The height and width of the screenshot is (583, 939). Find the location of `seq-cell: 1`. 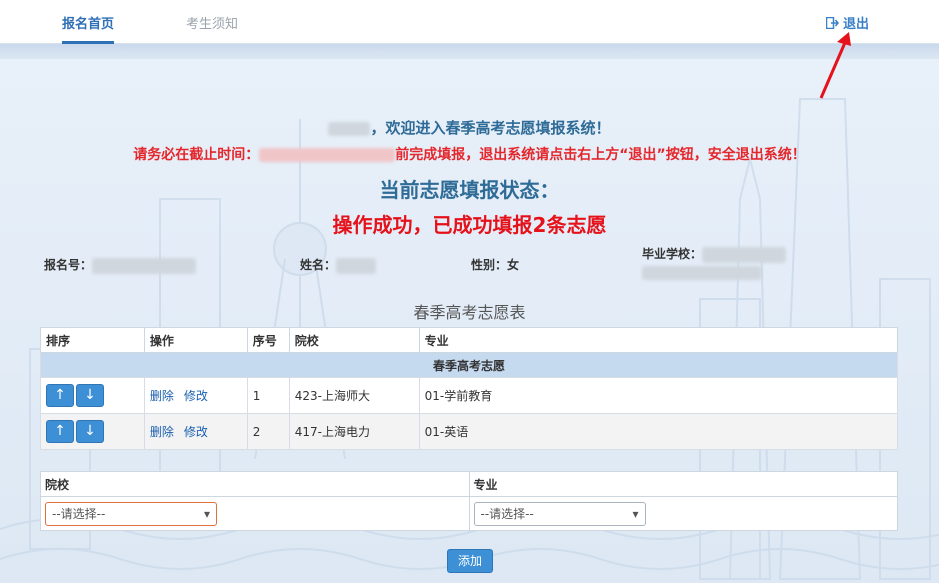

seq-cell: 1 is located at coordinates (268, 395).